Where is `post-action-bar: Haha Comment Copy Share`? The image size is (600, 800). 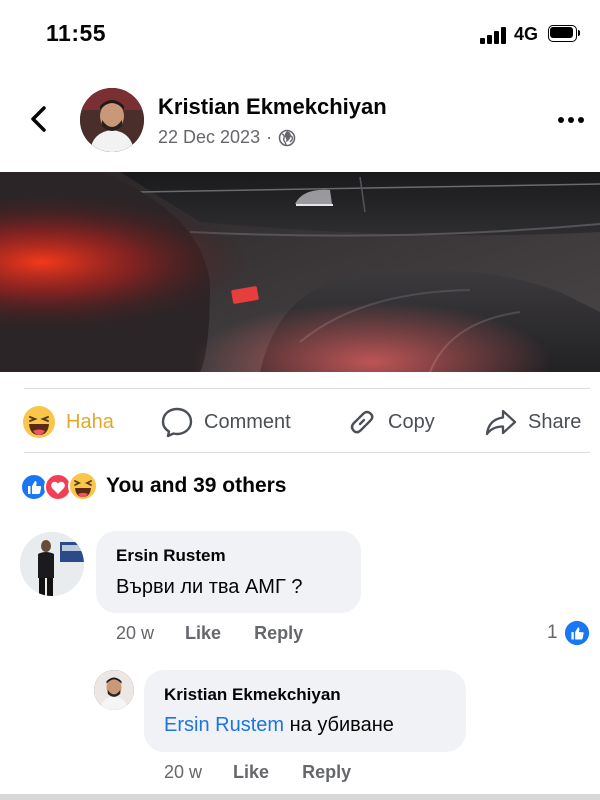 post-action-bar: Haha Comment Copy Share is located at coordinates (300, 423).